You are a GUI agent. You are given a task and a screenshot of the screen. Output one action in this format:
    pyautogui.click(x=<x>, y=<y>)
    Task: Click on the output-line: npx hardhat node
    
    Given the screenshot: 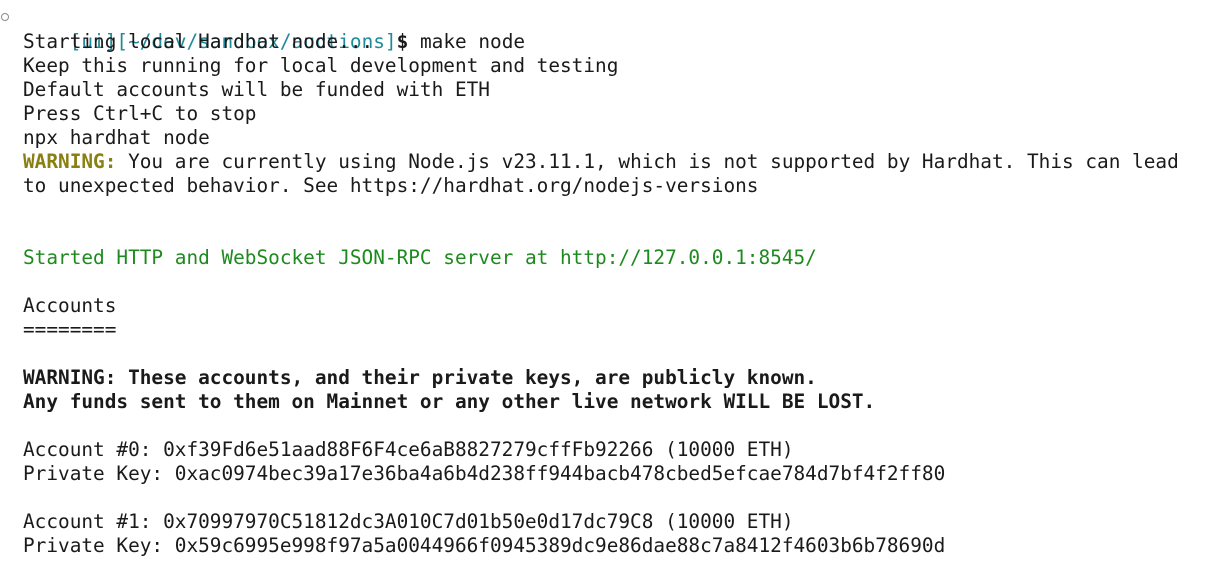 What is the action you would take?
    pyautogui.click(x=116, y=137)
    